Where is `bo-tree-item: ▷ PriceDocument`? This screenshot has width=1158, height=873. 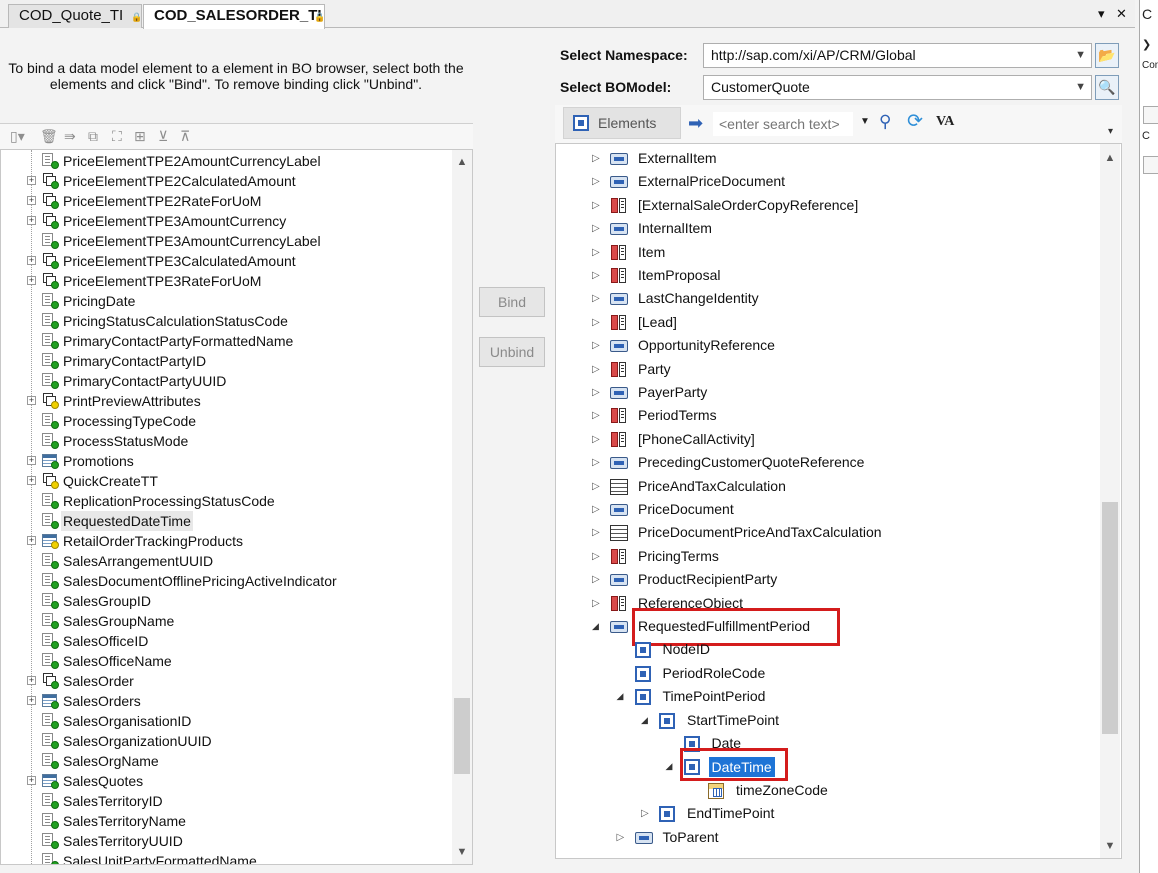 bo-tree-item: ▷ PriceDocument is located at coordinates (826, 509).